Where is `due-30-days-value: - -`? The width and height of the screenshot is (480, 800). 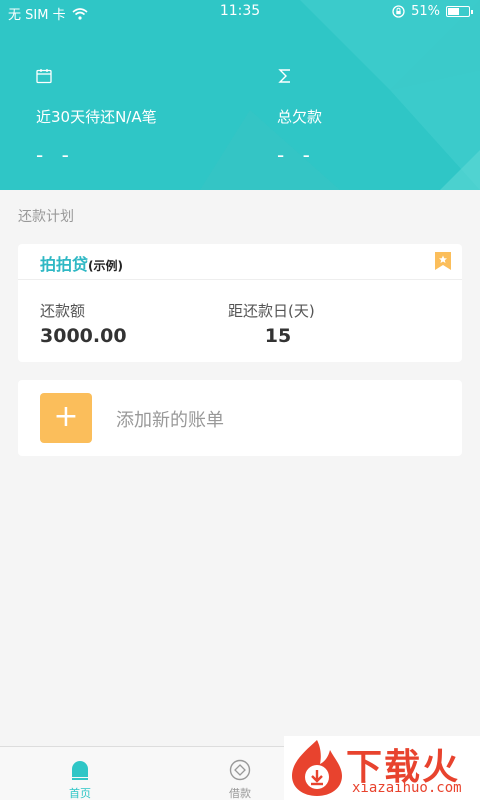
due-30-days-value: - - is located at coordinates (55, 155).